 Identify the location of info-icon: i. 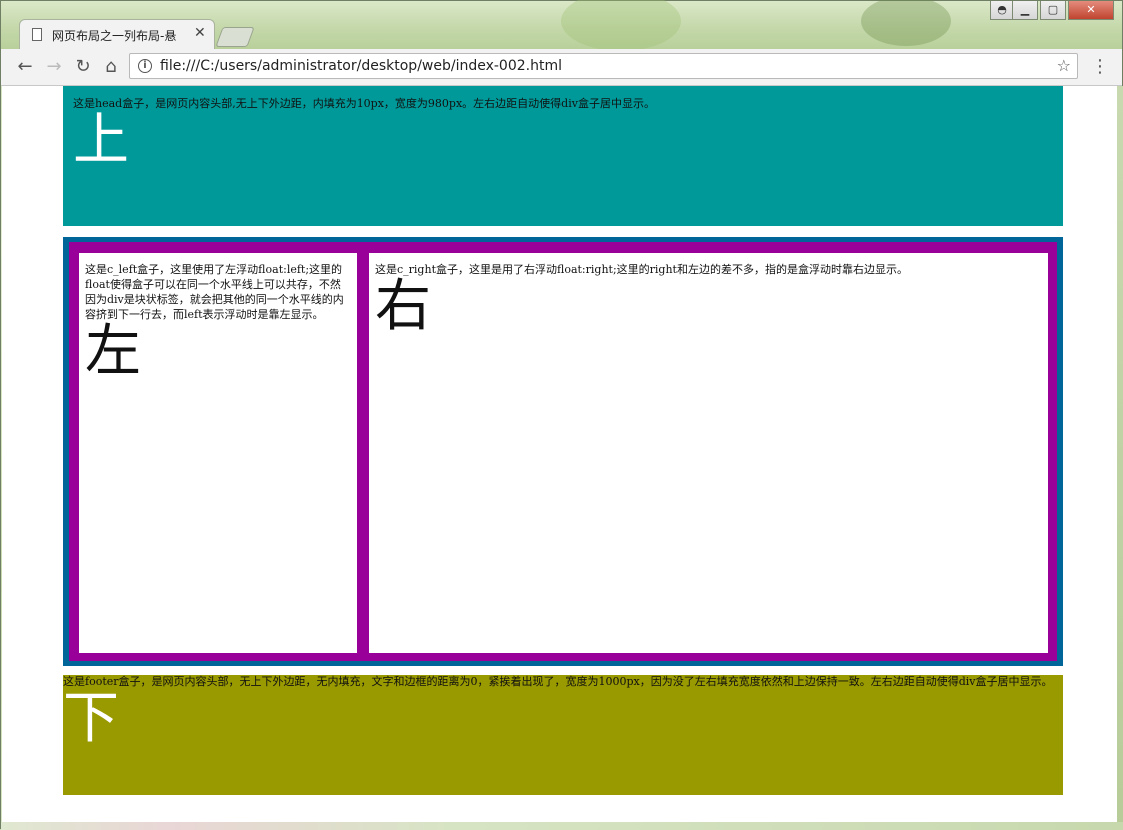
(145, 66).